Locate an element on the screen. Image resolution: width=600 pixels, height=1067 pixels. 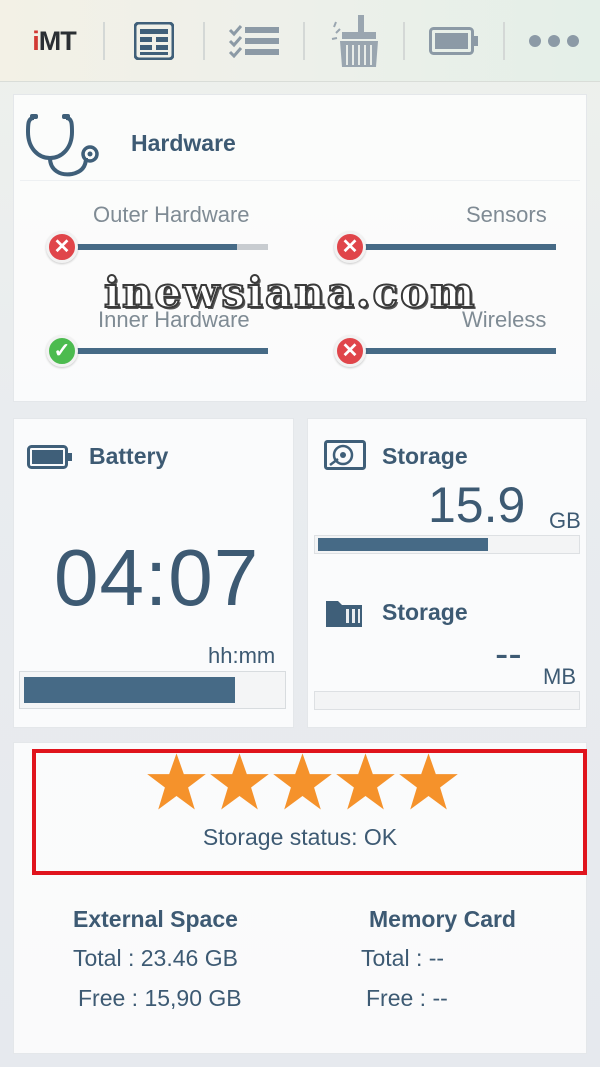
imt-logo: iMT is located at coordinates (54, 41).